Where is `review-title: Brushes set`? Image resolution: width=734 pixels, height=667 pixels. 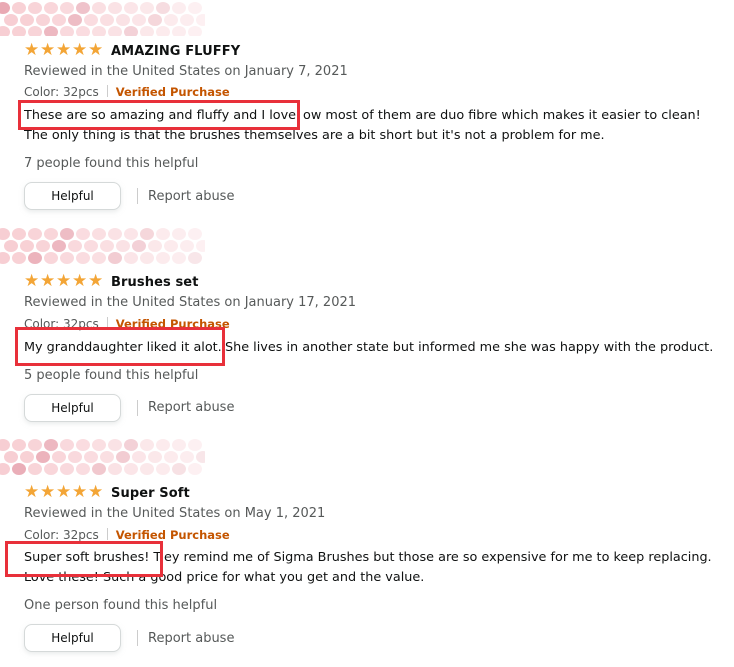
review-title: Brushes set is located at coordinates (155, 282).